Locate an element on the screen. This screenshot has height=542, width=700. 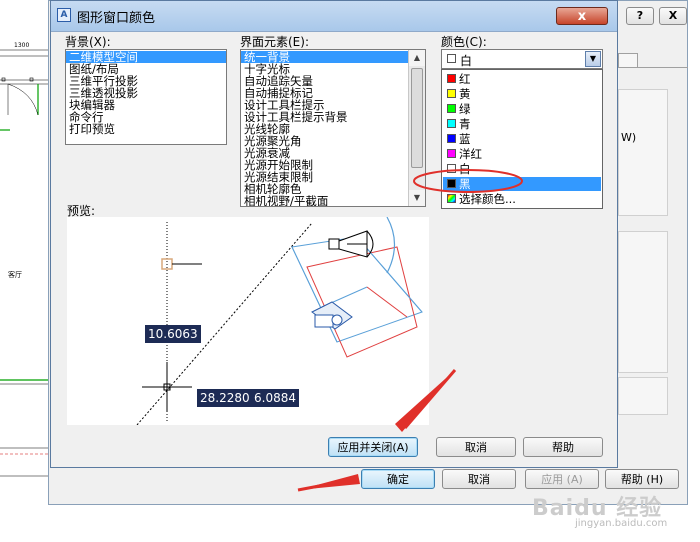
highlight-ellipse is located at coordinates (468, 181).